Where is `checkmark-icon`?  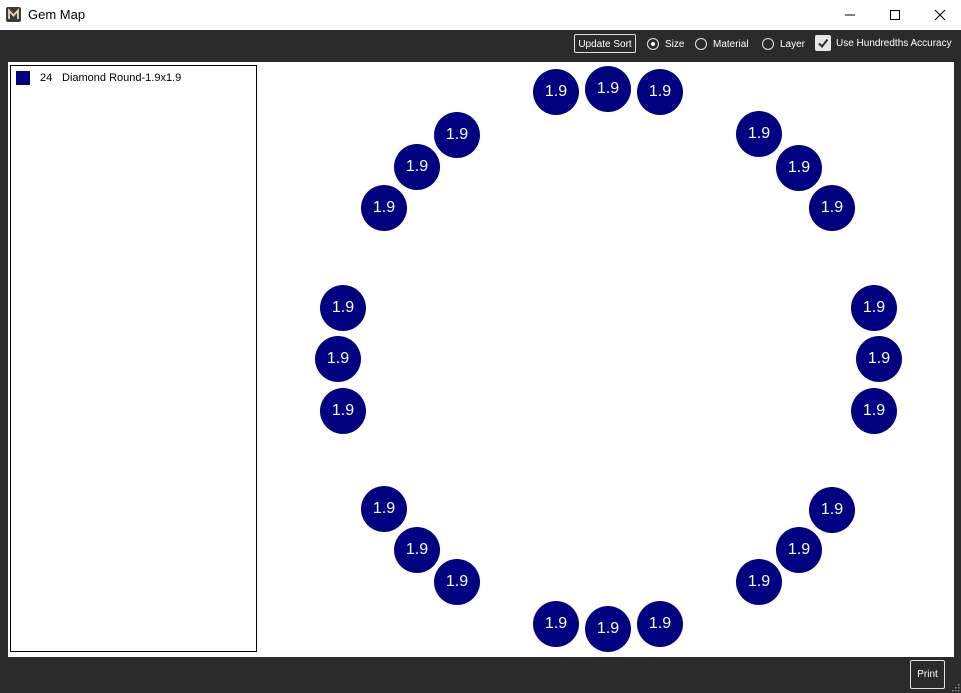
checkmark-icon is located at coordinates (823, 43).